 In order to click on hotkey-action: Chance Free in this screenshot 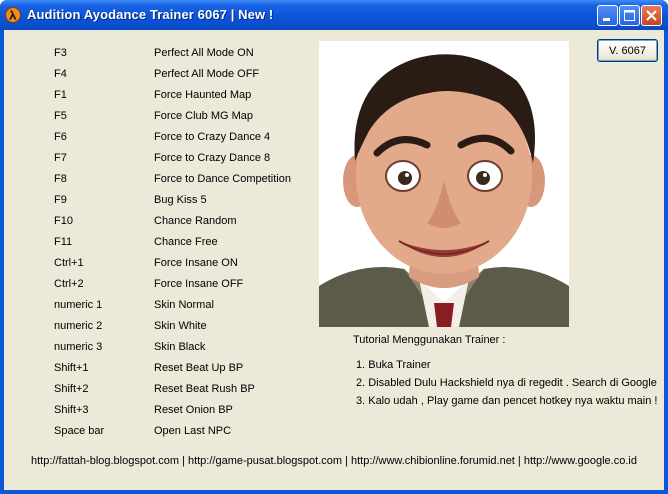, I will do `click(186, 242)`.